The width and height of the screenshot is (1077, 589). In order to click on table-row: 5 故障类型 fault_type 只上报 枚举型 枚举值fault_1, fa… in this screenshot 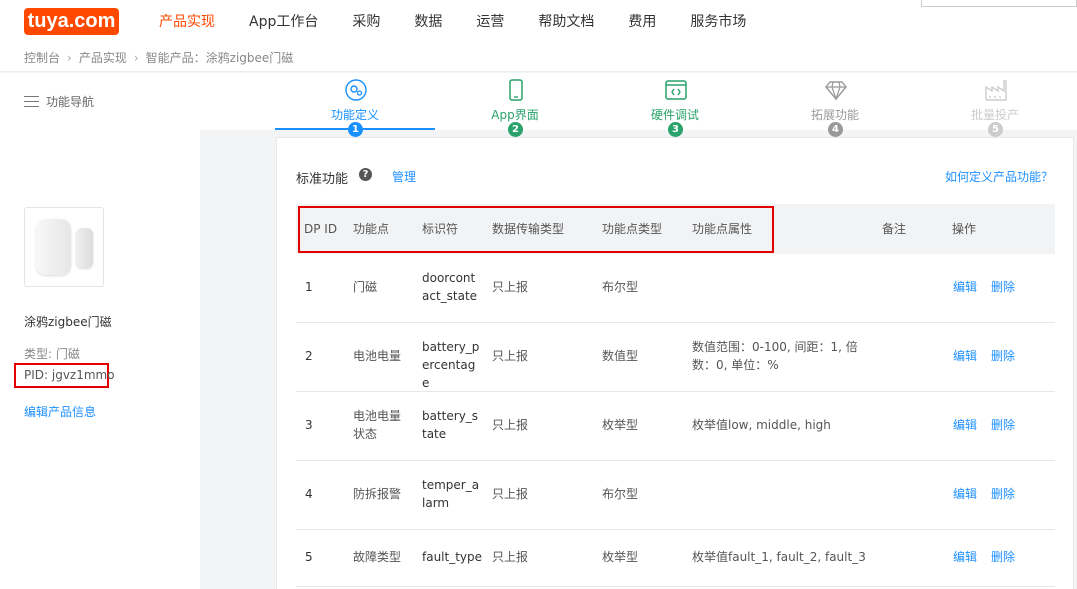, I will do `click(675, 558)`.